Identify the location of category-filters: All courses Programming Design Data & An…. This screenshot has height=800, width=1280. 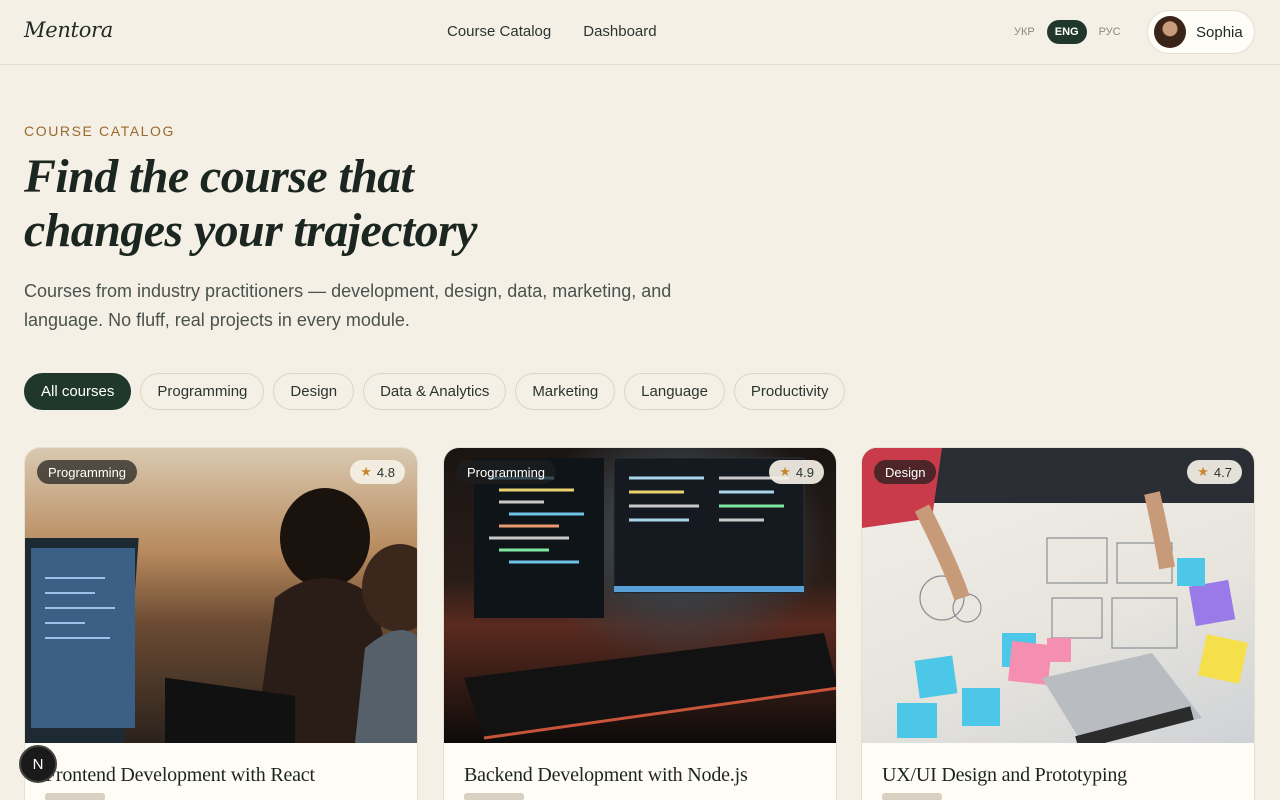
(435, 391).